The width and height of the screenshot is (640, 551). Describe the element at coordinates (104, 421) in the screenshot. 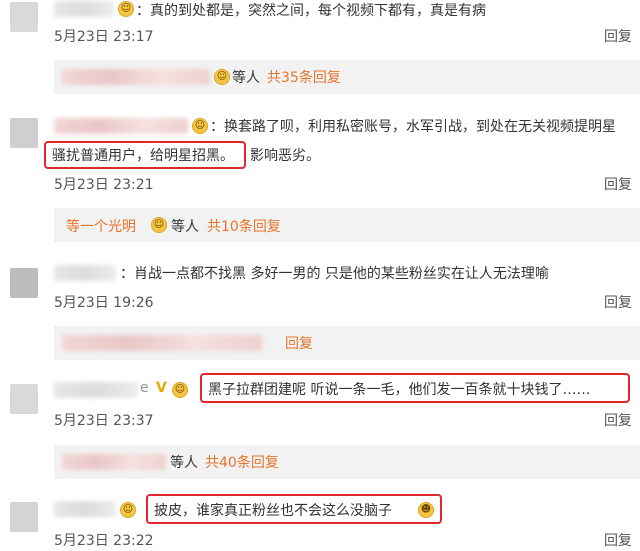

I see `comment-time: 5月23日 23:37` at that location.